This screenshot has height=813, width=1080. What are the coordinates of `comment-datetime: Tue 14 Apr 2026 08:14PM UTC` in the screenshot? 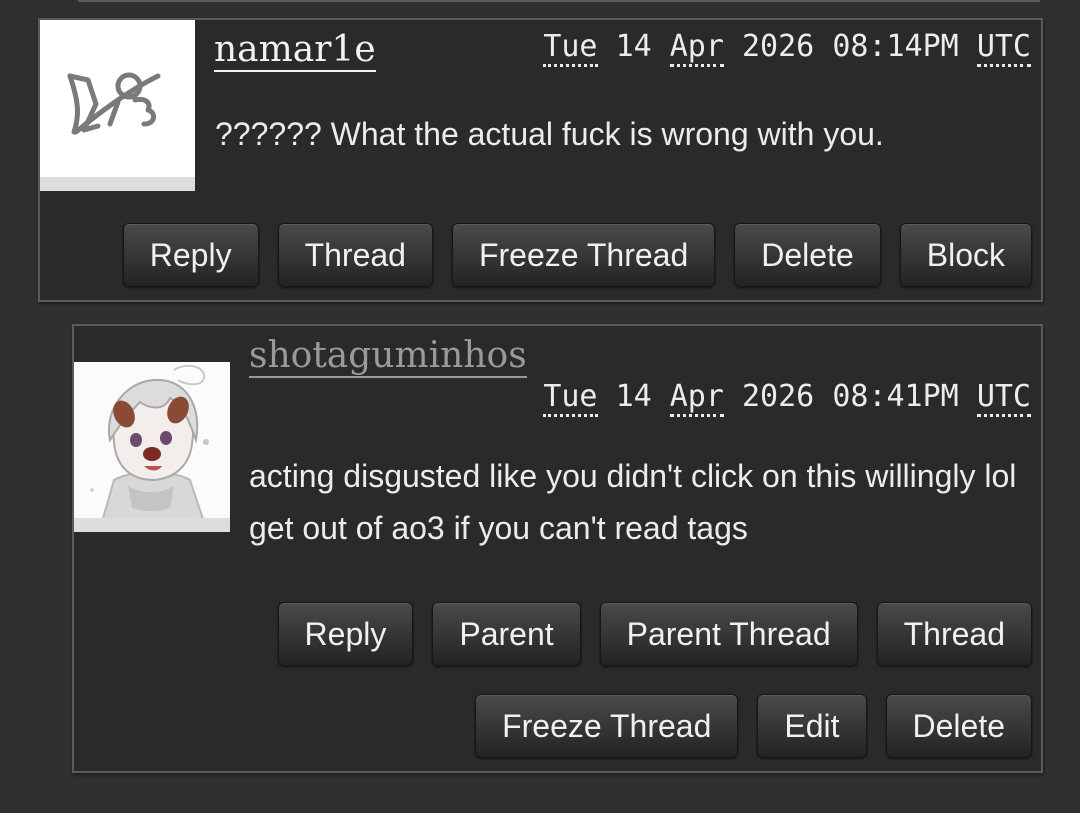 It's located at (787, 48).